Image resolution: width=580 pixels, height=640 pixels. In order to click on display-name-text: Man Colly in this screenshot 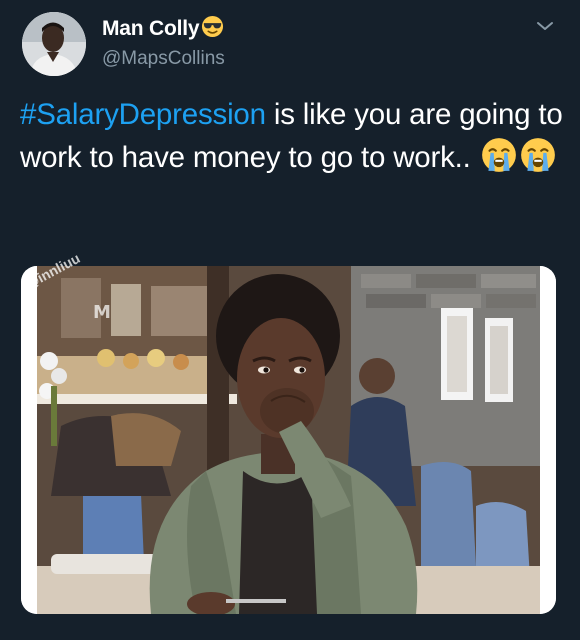, I will do `click(151, 28)`.